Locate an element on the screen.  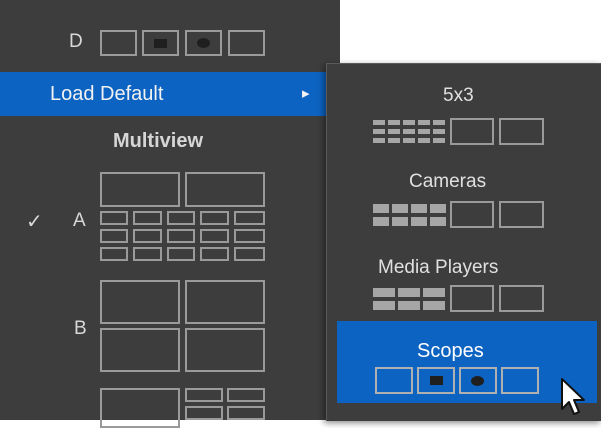
submenu-arrow-icon: ▸ is located at coordinates (306, 93).